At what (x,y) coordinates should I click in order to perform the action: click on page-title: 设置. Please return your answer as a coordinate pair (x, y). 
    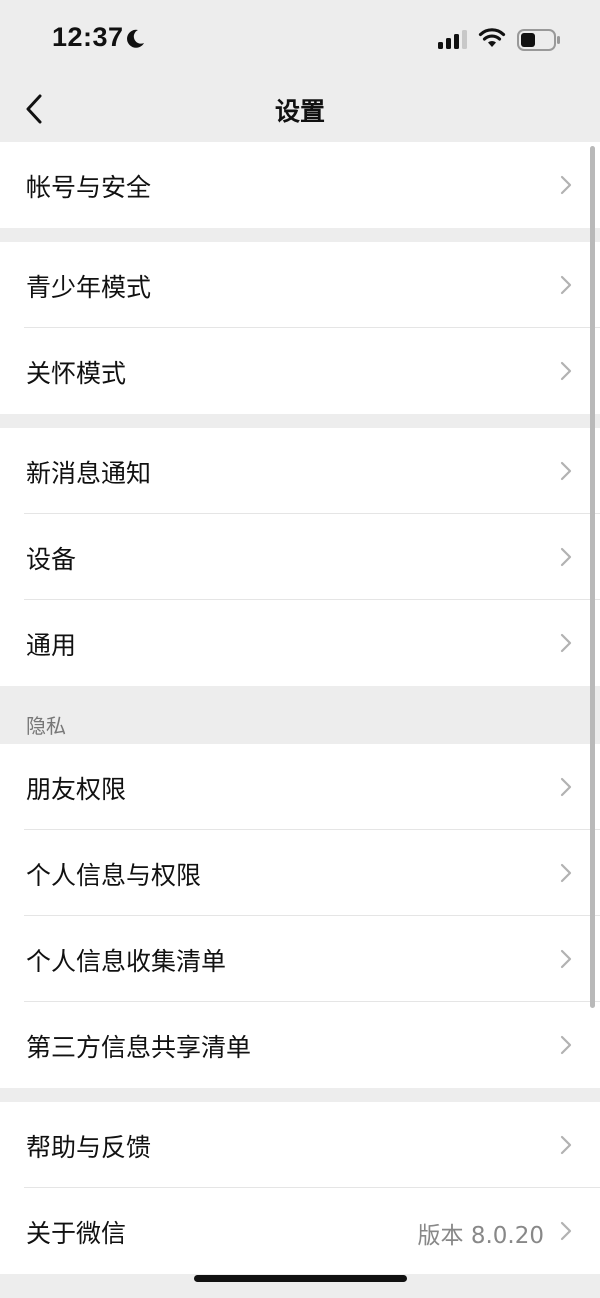
    Looking at the image, I should click on (299, 111).